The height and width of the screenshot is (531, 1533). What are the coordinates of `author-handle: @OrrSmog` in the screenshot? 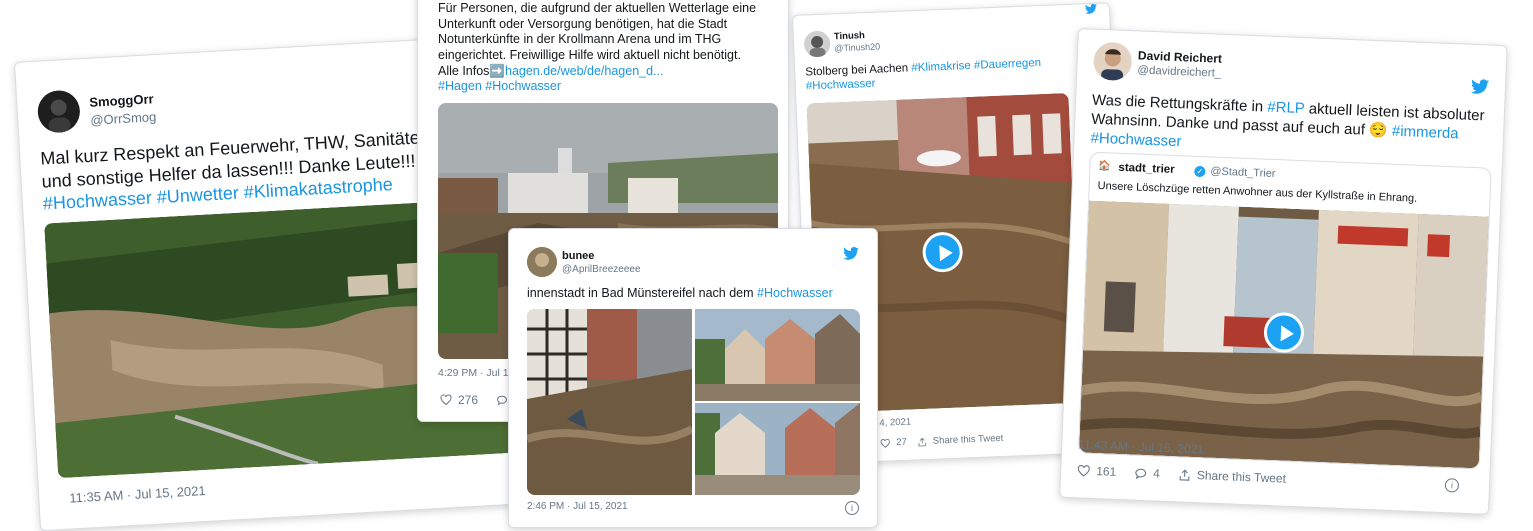 It's located at (123, 118).